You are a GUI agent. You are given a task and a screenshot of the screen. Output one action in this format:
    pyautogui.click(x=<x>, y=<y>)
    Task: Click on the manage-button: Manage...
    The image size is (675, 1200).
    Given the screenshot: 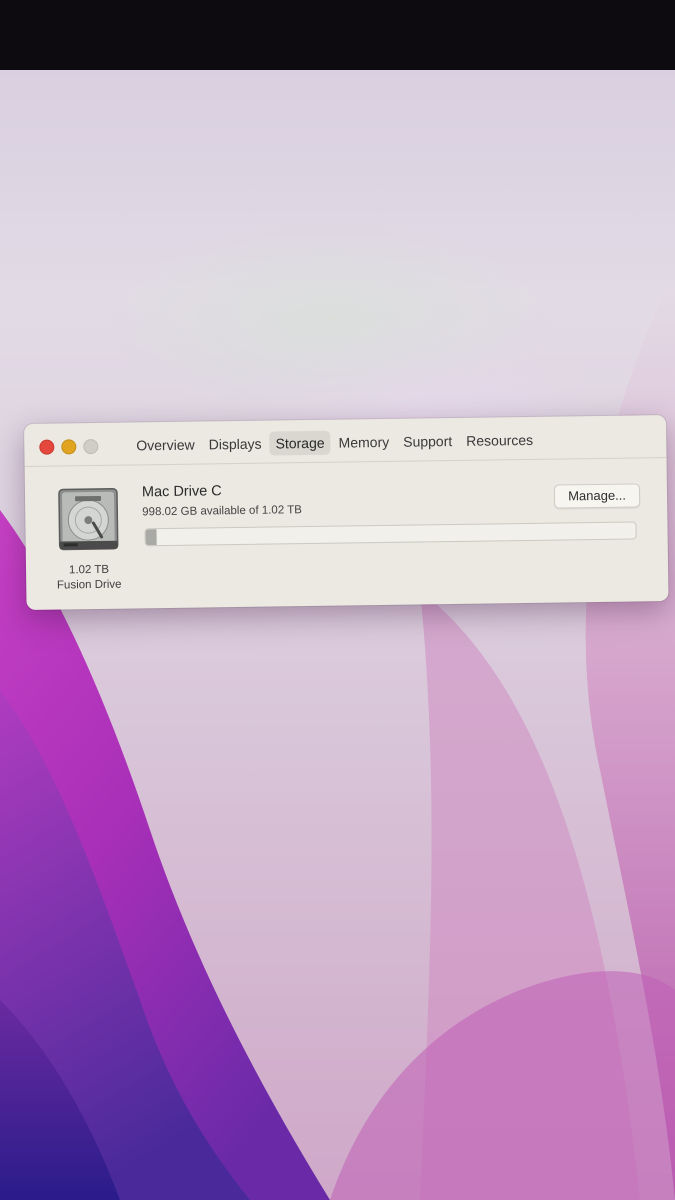 What is the action you would take?
    pyautogui.click(x=597, y=496)
    